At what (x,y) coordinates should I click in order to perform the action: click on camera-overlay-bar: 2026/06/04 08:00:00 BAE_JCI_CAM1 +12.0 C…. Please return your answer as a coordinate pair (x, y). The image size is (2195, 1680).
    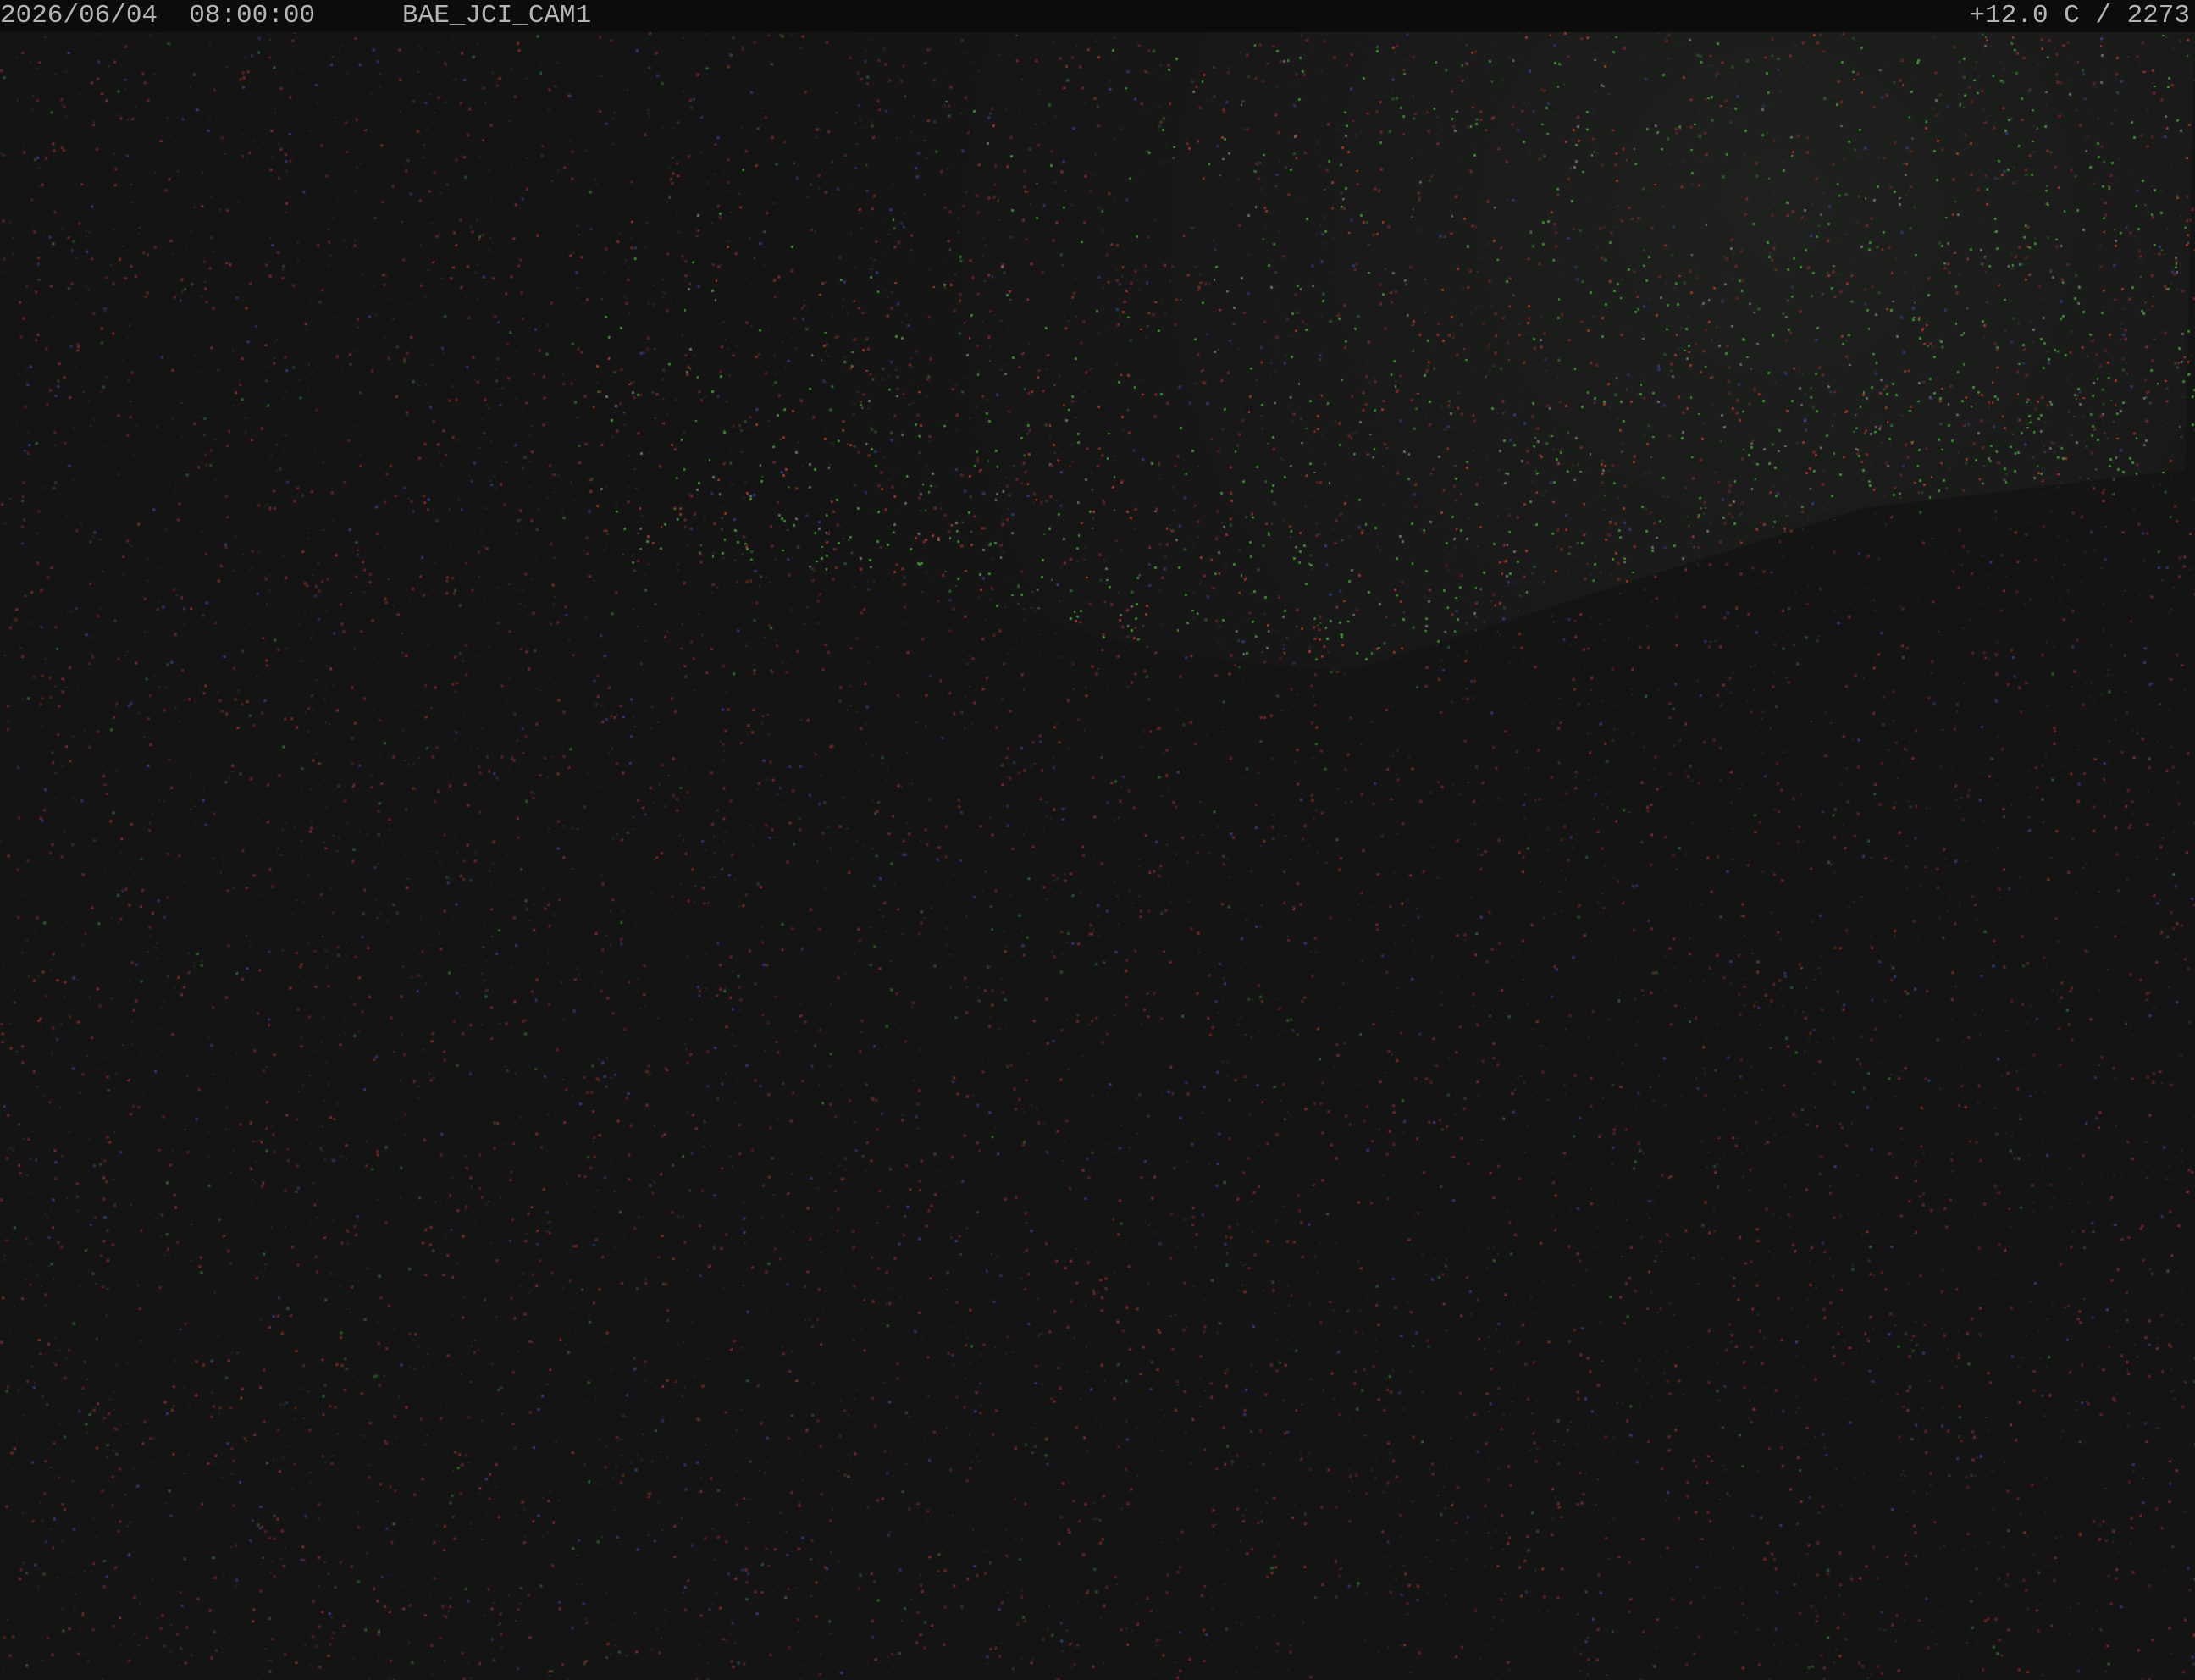
    Looking at the image, I should click on (1097, 16).